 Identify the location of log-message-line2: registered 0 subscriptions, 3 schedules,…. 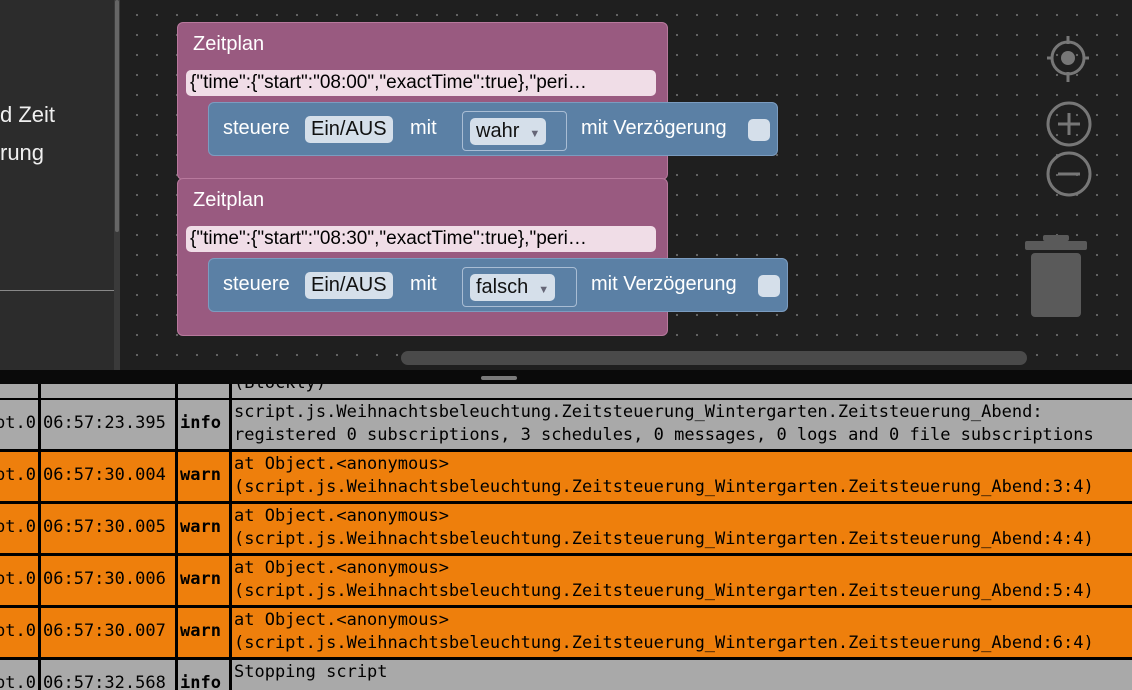
(664, 435).